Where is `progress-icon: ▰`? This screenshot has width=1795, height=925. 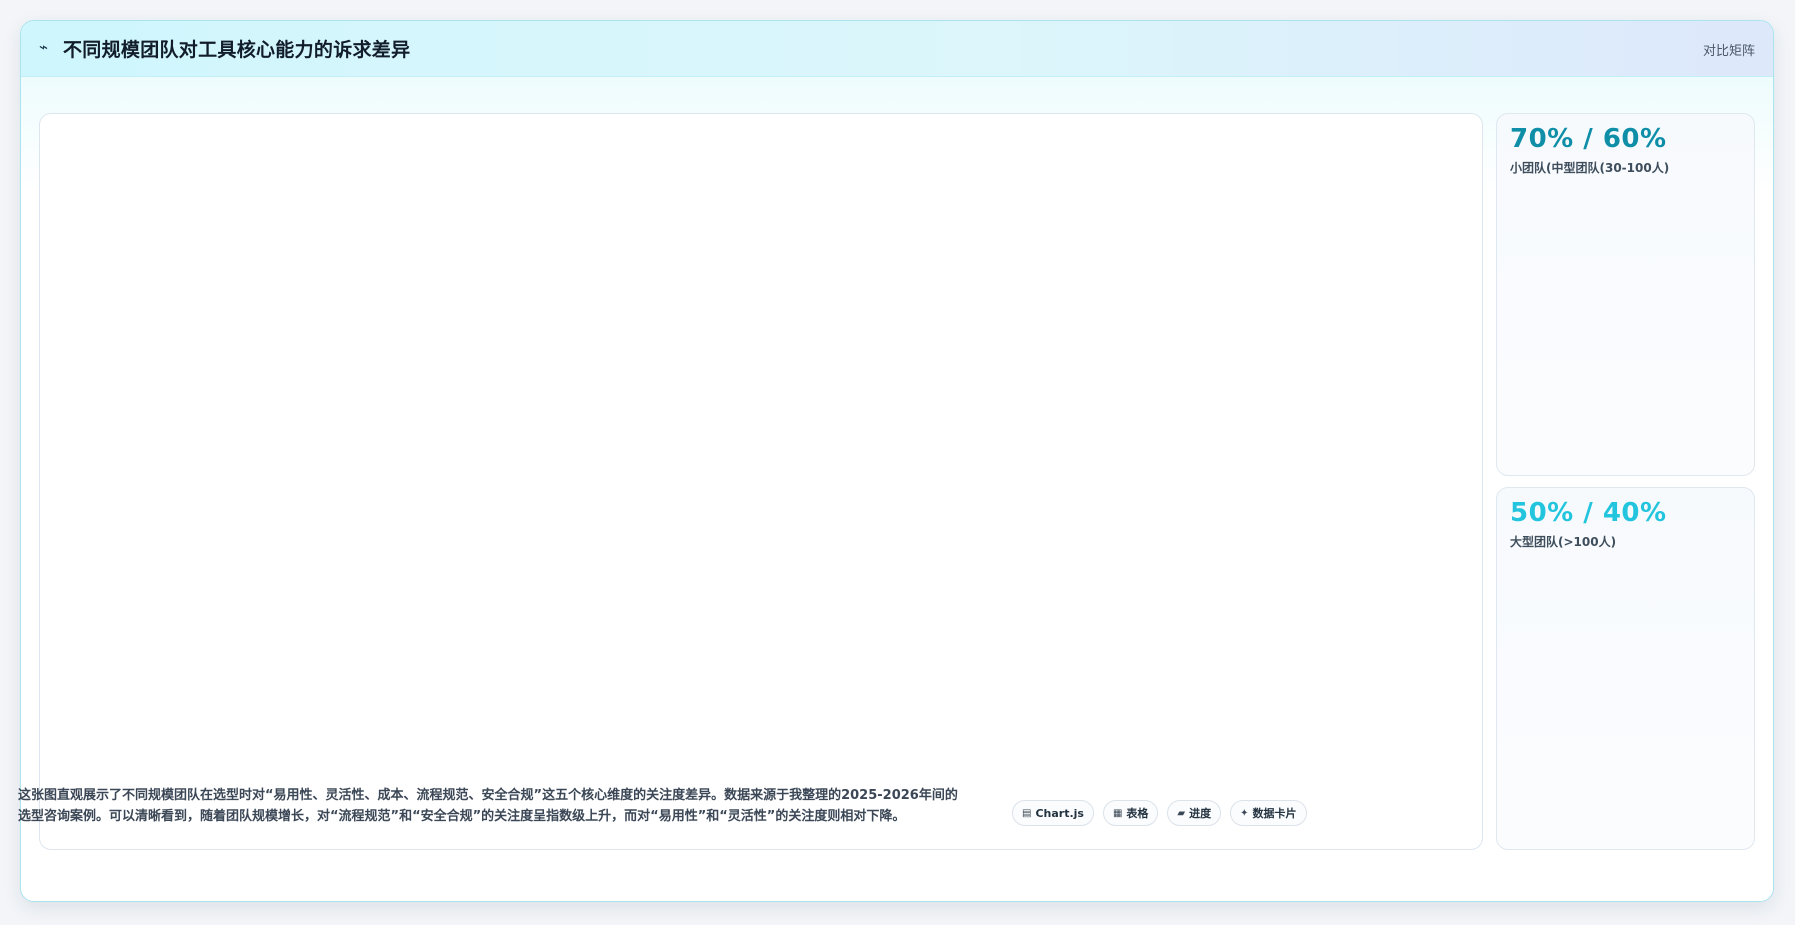 progress-icon: ▰ is located at coordinates (1181, 813).